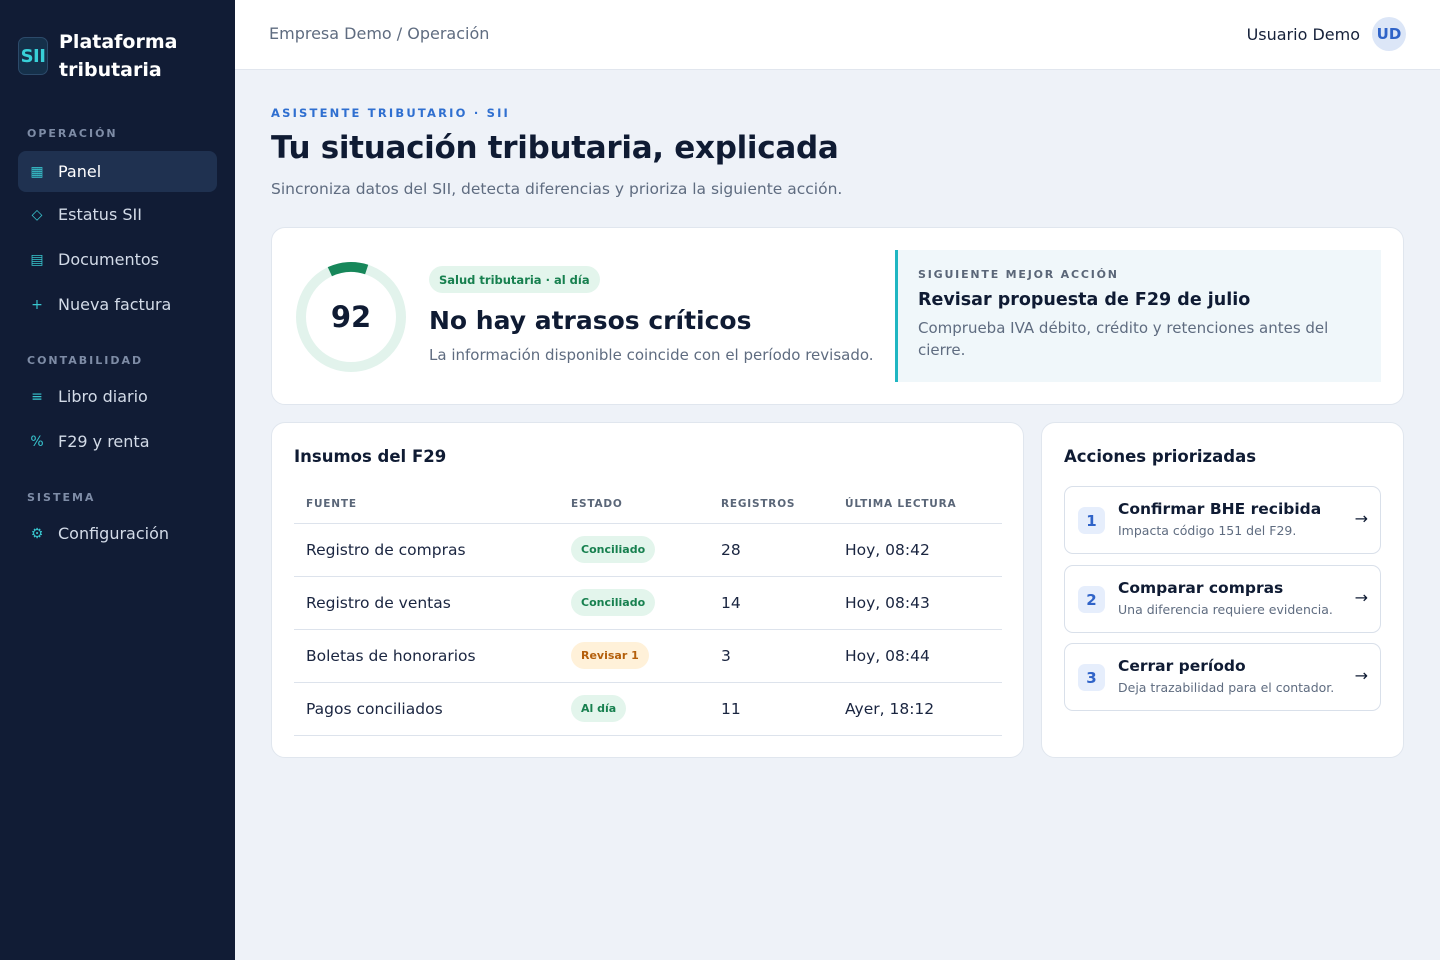 The height and width of the screenshot is (960, 1440). I want to click on cell-records: 3, so click(771, 656).